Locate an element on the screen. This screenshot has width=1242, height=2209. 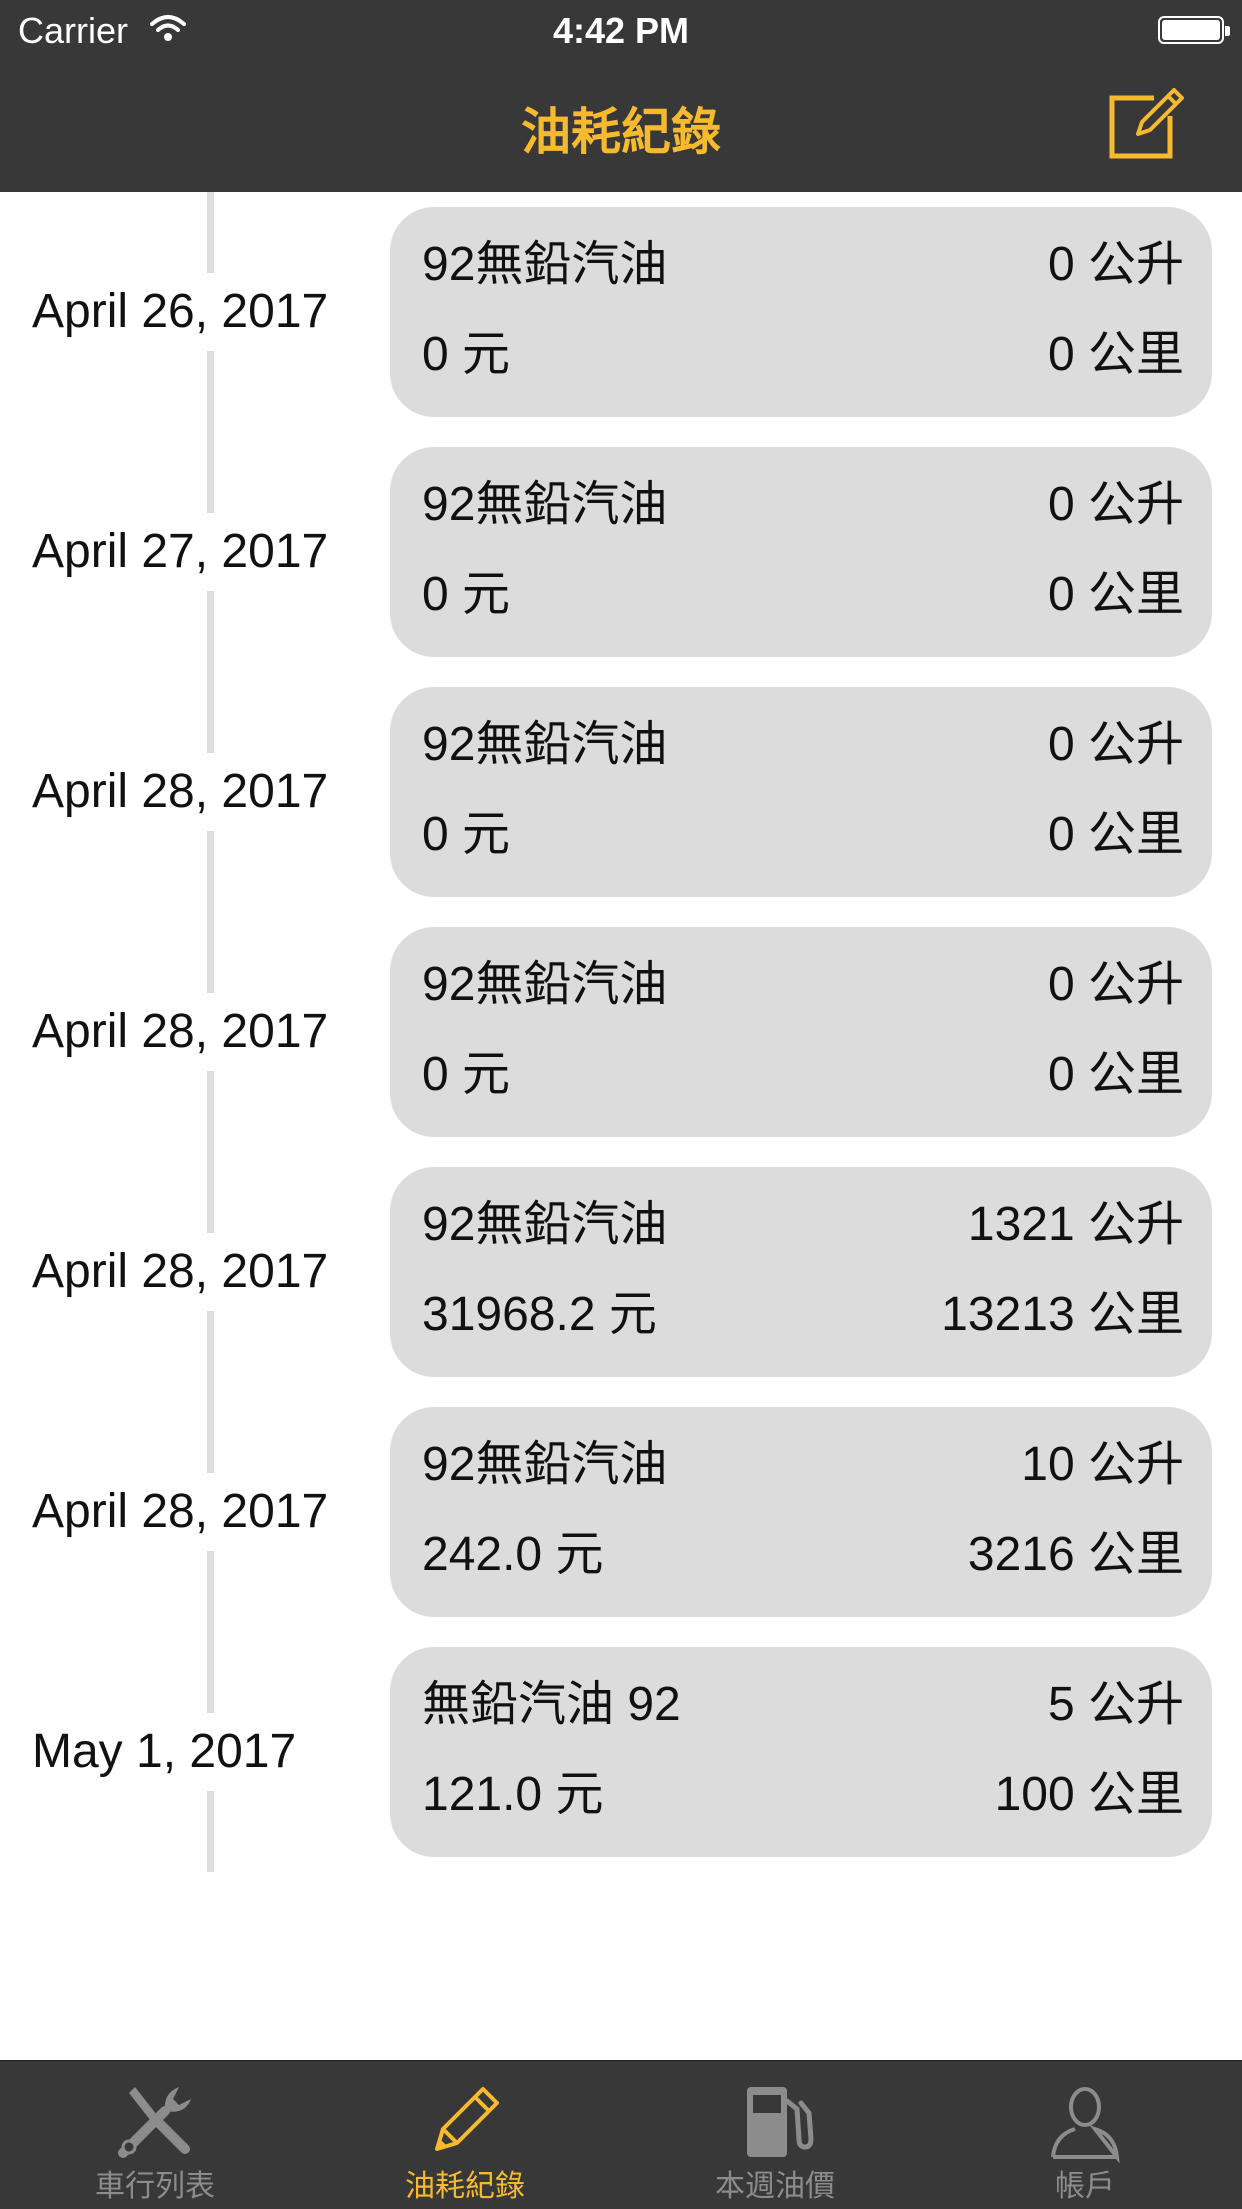
clock: 4:42 PM is located at coordinates (621, 30).